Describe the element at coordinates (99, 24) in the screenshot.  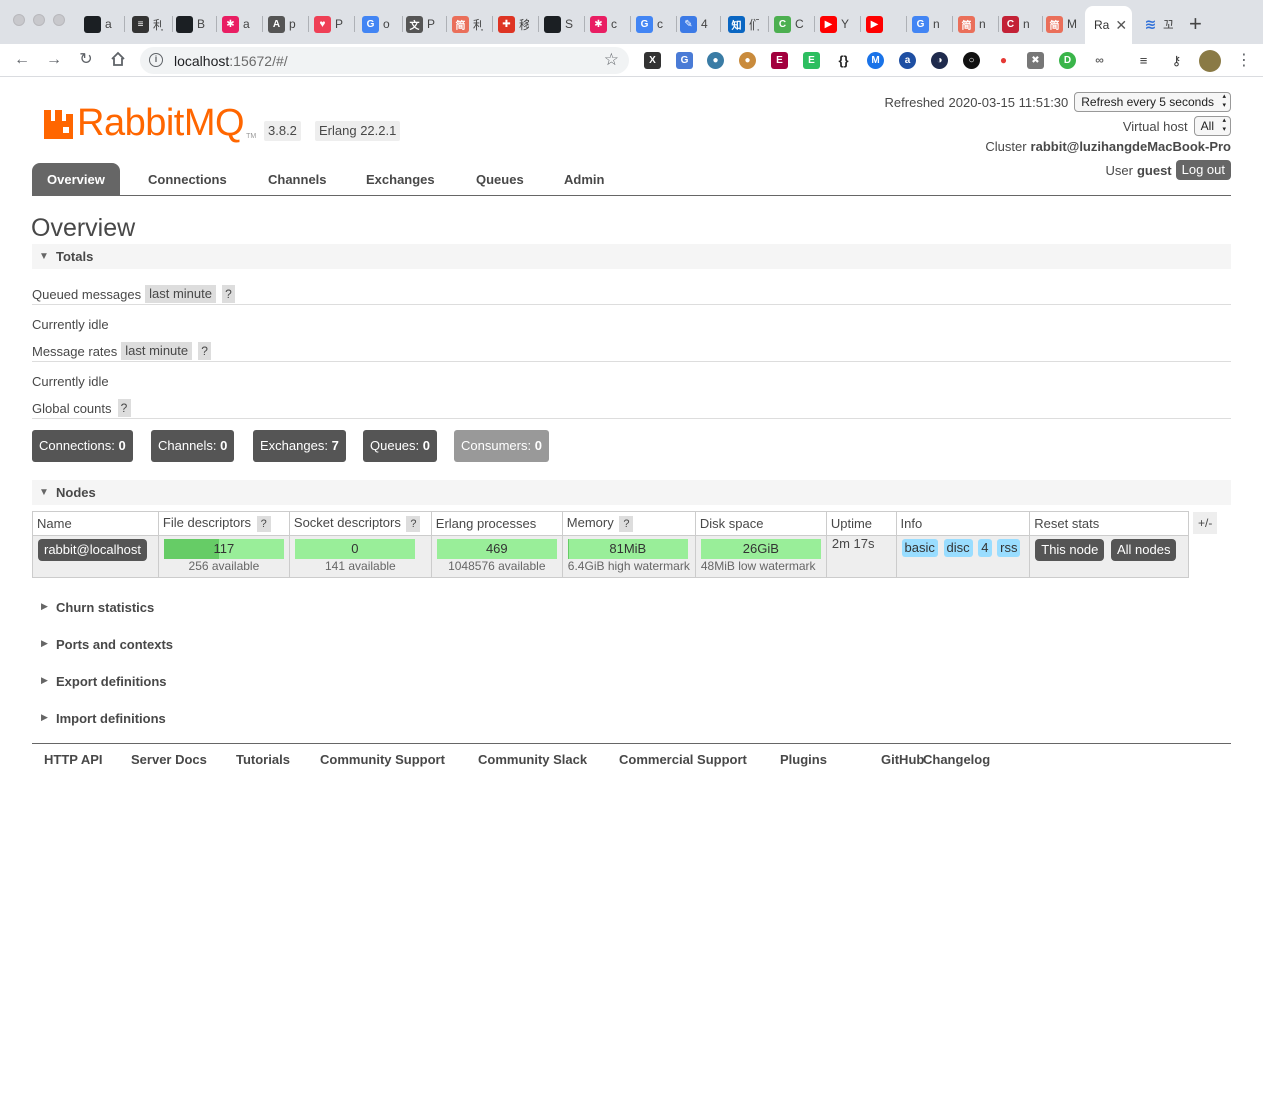
I see `browser-tab: a` at that location.